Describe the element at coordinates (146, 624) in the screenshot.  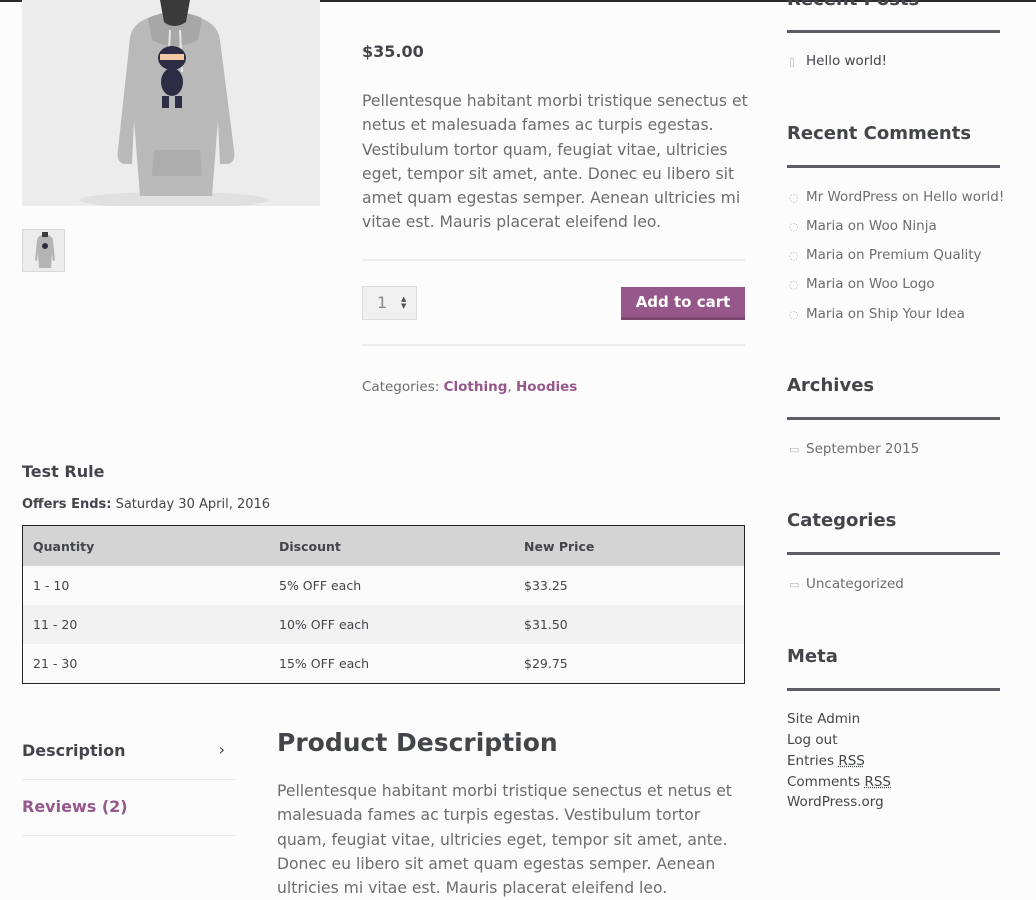
I see `cell-quantity: 11 - 20` at that location.